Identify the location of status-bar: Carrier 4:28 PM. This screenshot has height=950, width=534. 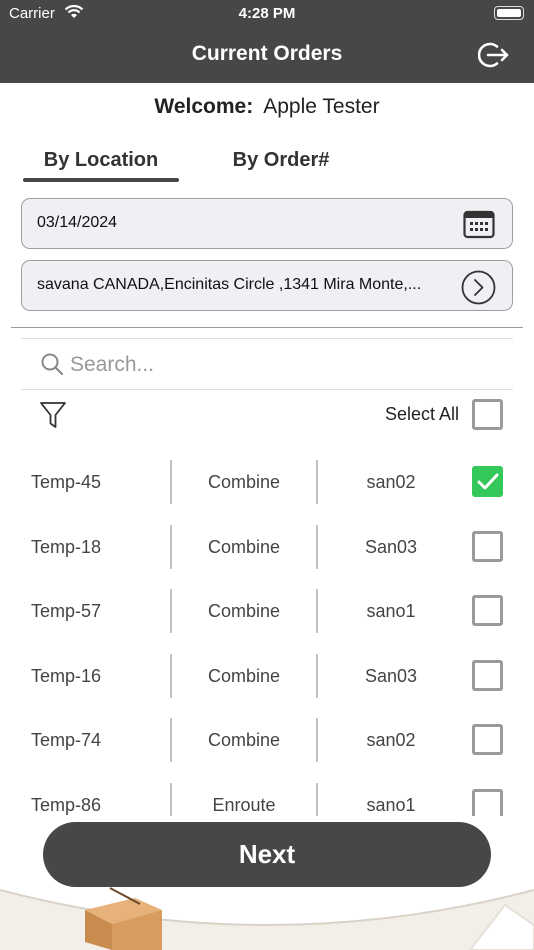
(267, 14).